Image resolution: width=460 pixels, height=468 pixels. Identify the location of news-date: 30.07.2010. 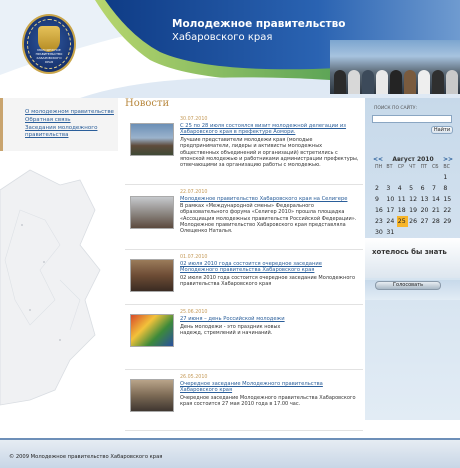
(194, 119).